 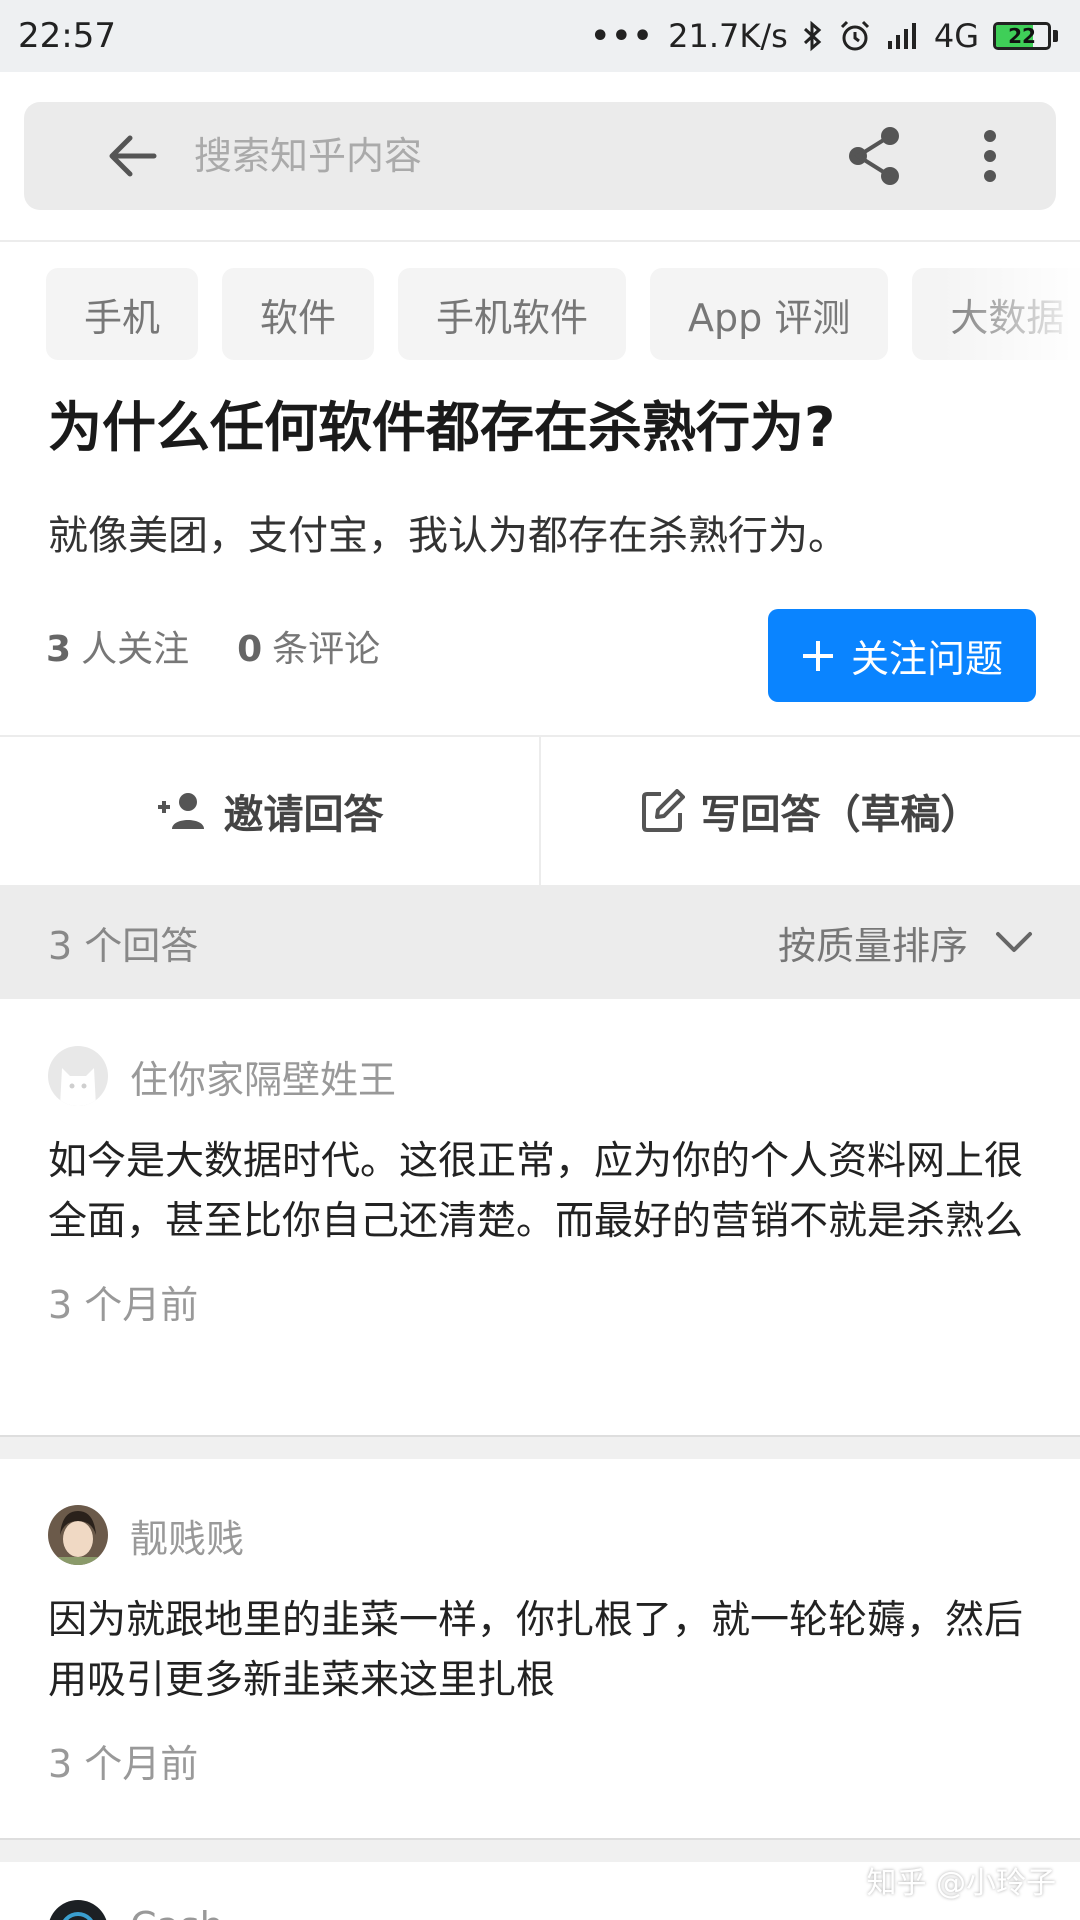 I want to click on chevron-down-icon, so click(x=1014, y=942).